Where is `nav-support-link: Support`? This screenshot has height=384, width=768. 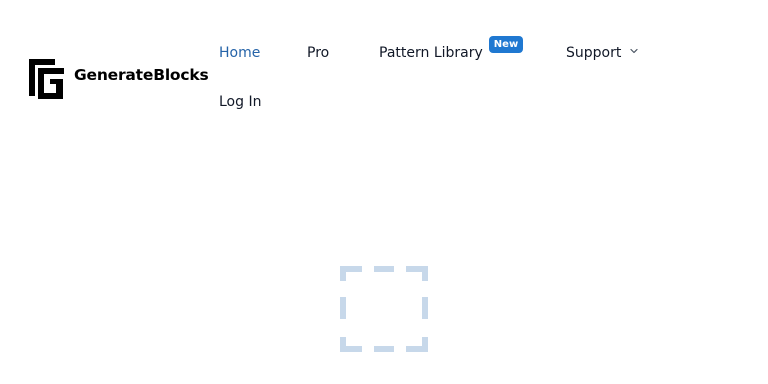 nav-support-link: Support is located at coordinates (593, 53).